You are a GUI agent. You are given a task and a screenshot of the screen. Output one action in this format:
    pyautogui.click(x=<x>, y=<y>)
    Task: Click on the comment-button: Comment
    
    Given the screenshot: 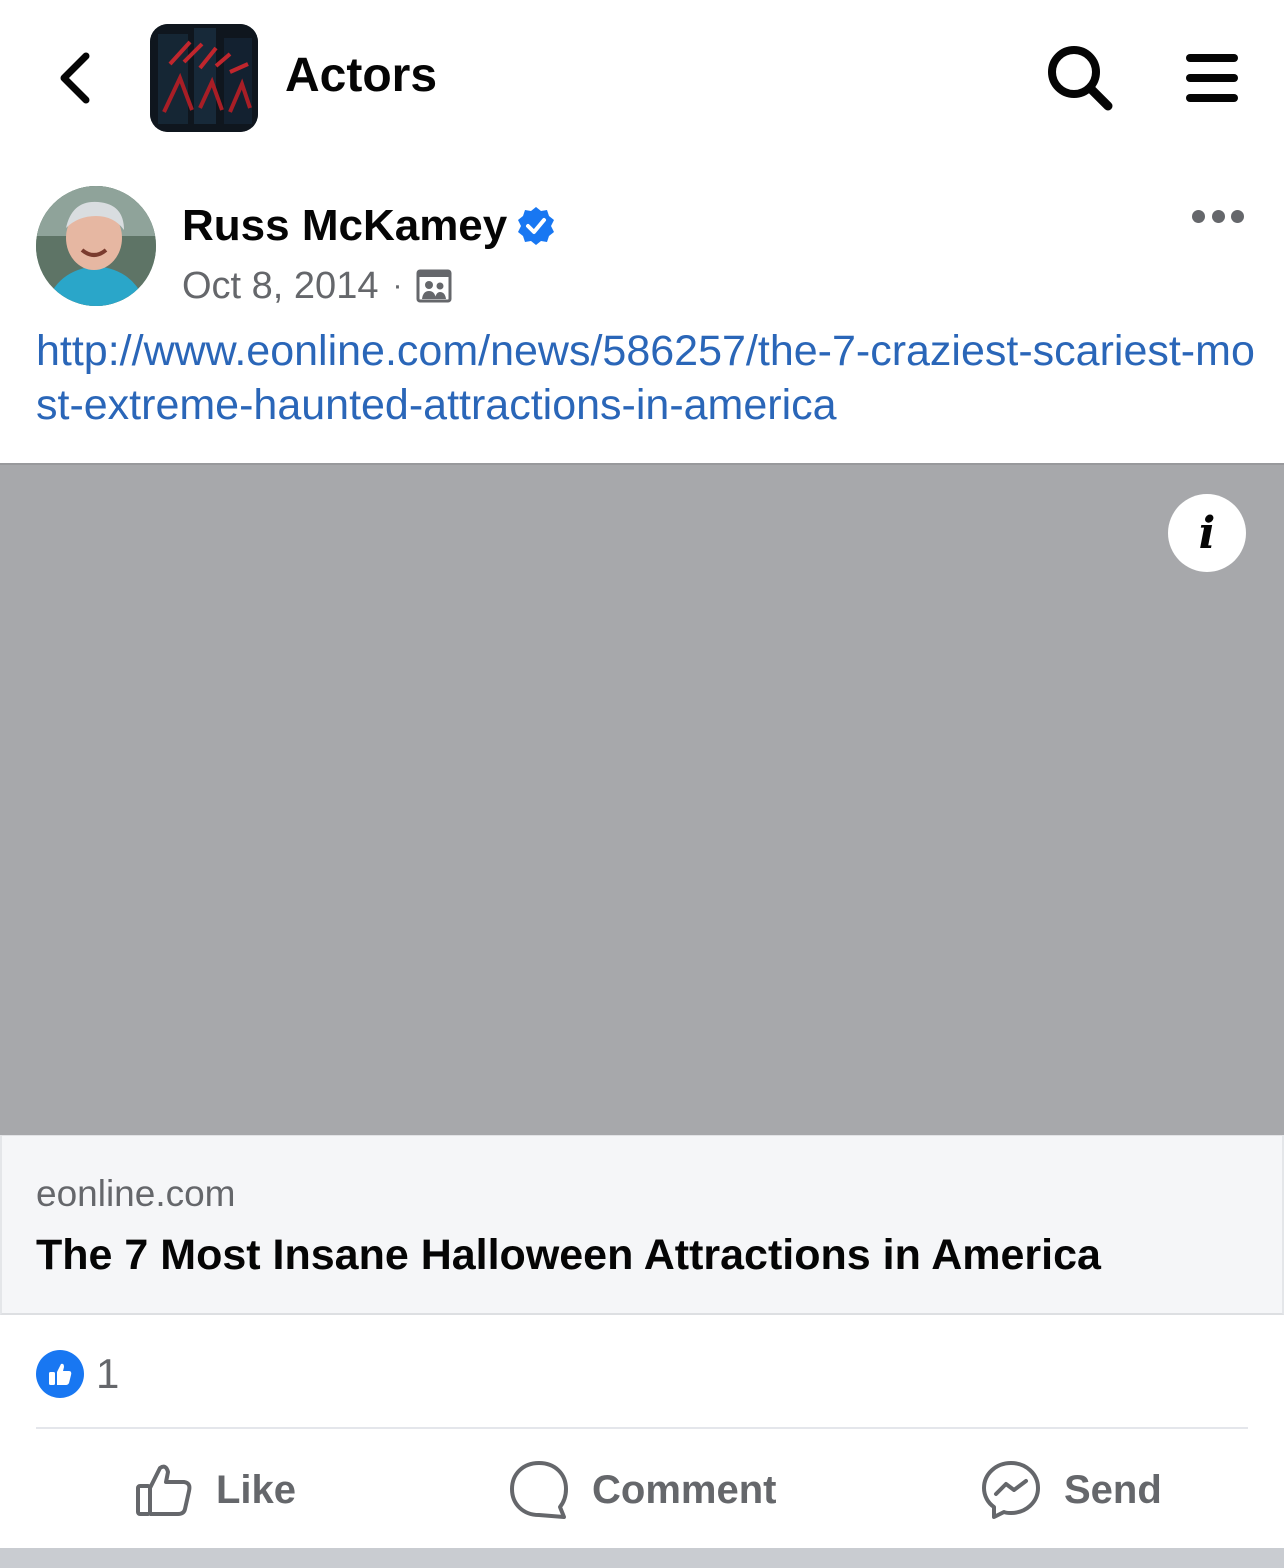 What is the action you would take?
    pyautogui.click(x=642, y=1490)
    